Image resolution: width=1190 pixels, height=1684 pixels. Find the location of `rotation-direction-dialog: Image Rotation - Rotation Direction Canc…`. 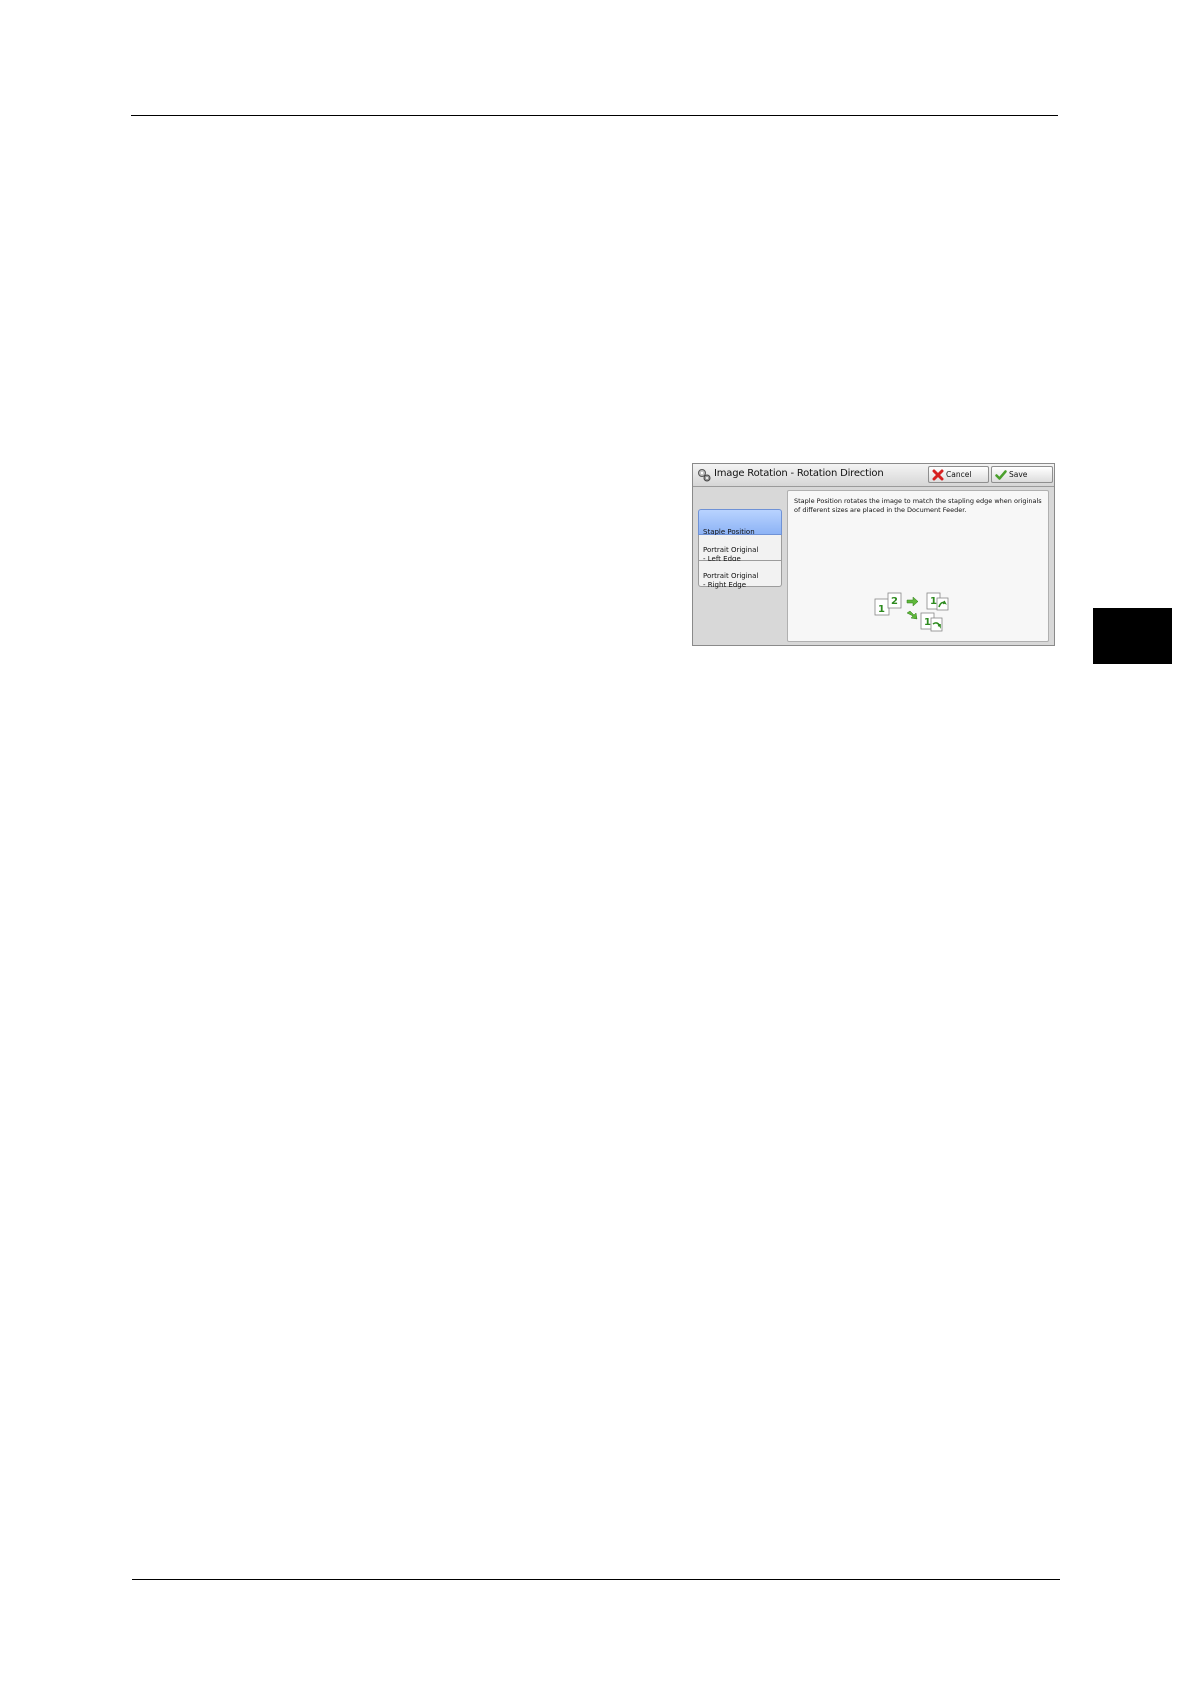

rotation-direction-dialog: Image Rotation - Rotation Direction Canc… is located at coordinates (873, 554).